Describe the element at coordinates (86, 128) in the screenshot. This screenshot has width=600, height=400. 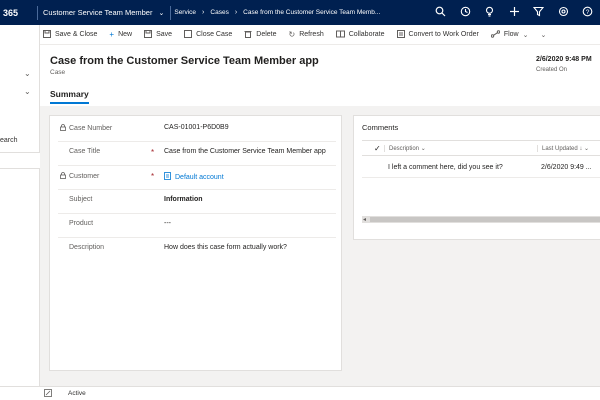
I see `field-label: Case Number` at that location.